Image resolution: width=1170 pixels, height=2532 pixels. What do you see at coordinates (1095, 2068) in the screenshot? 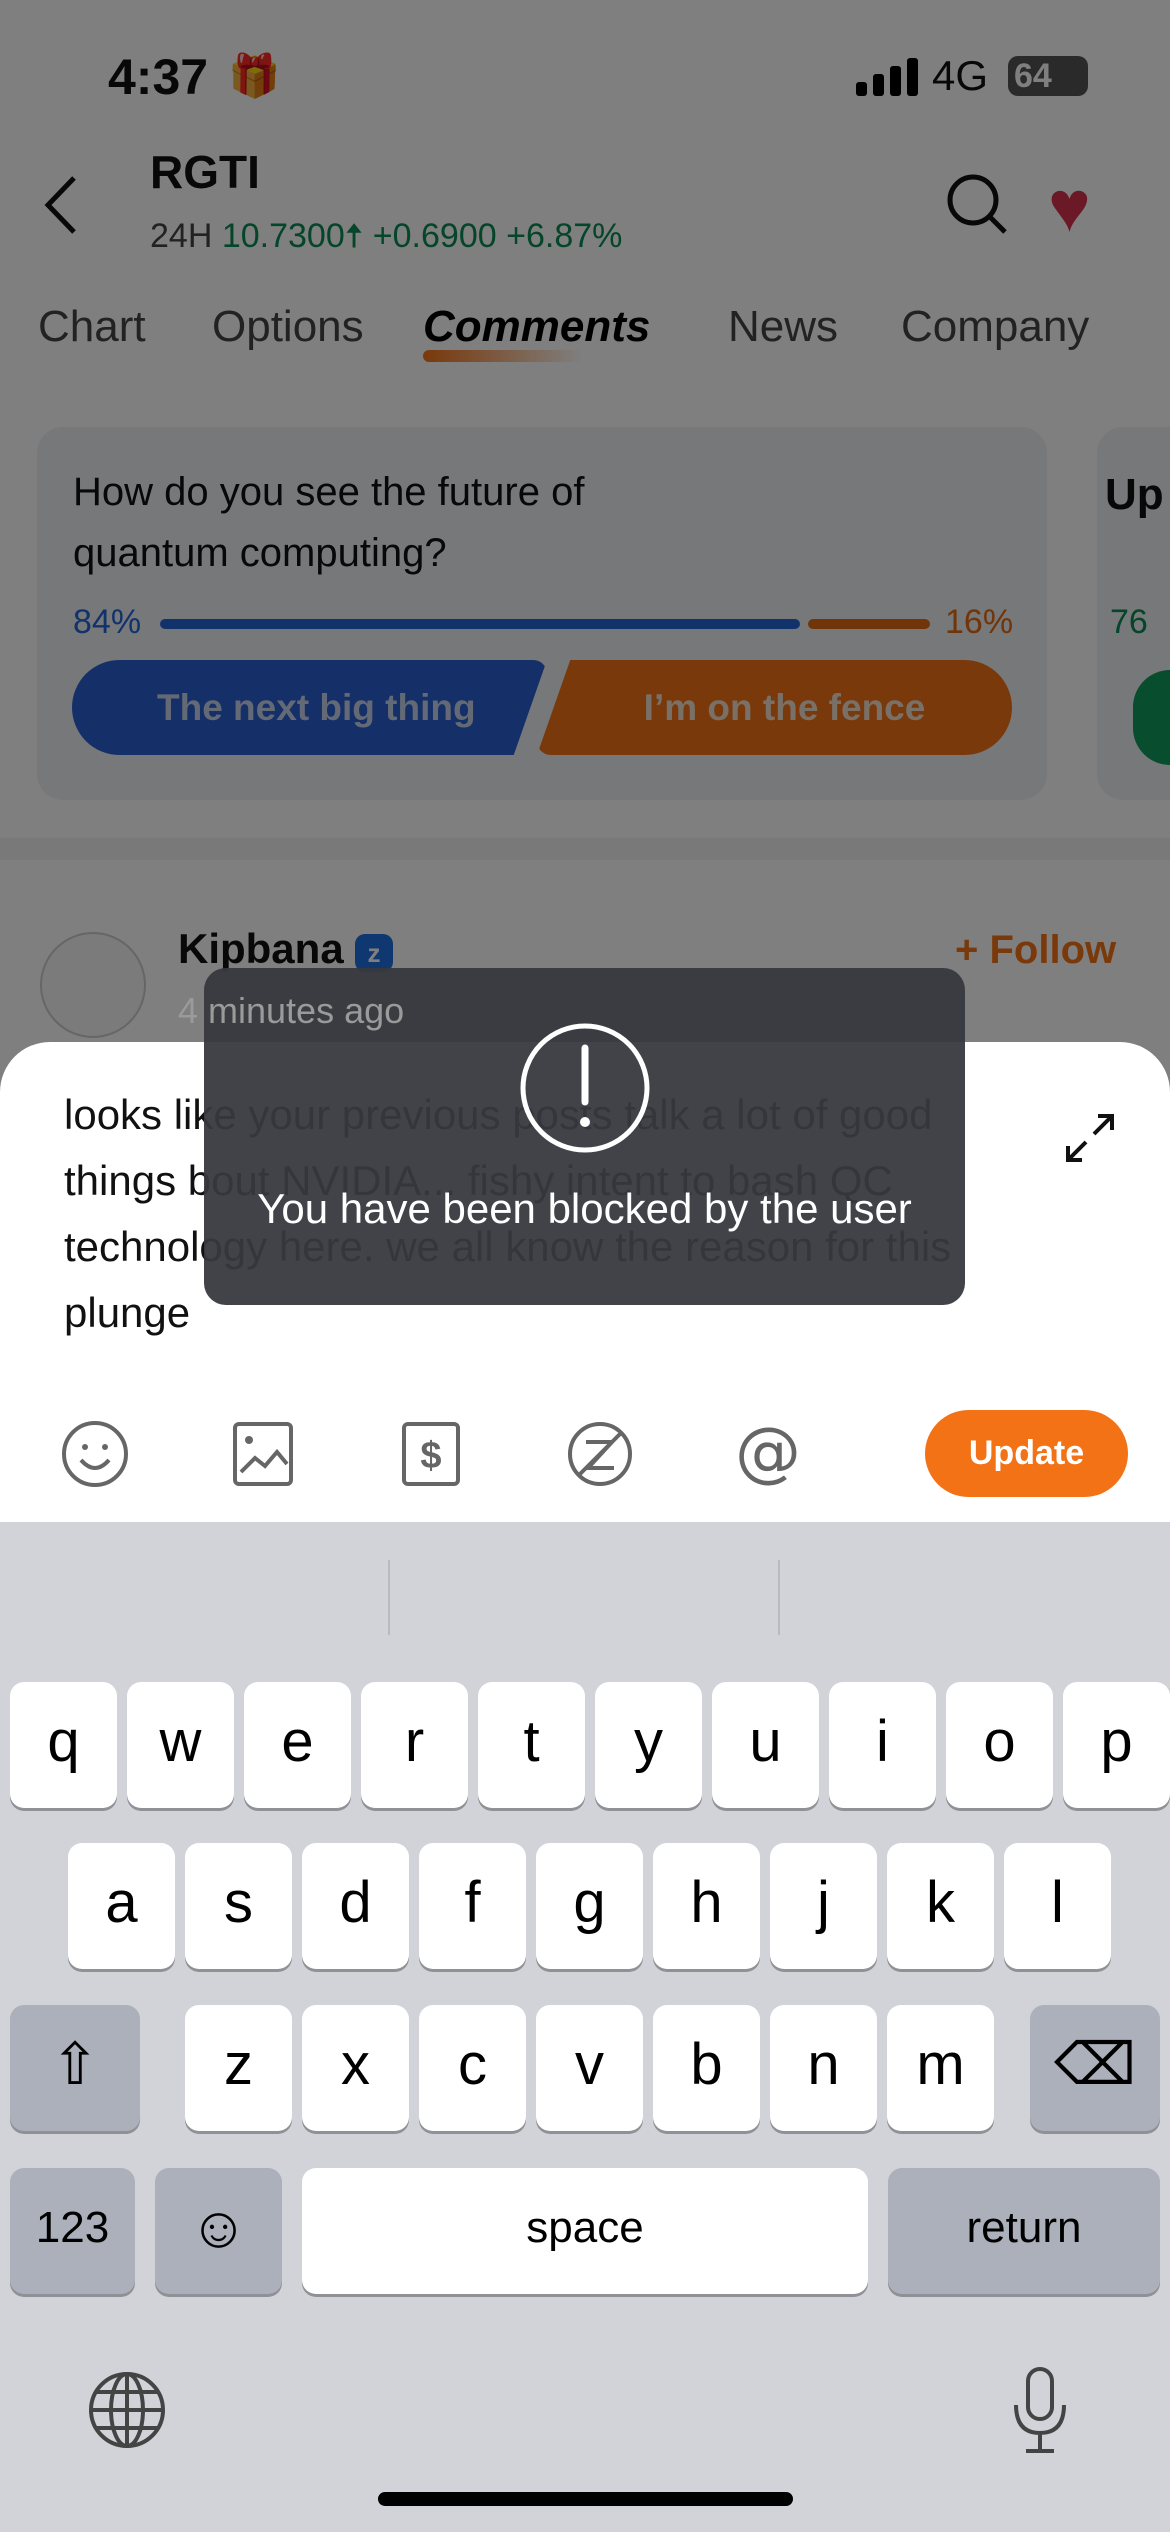
I see `delete-key: ⌫` at bounding box center [1095, 2068].